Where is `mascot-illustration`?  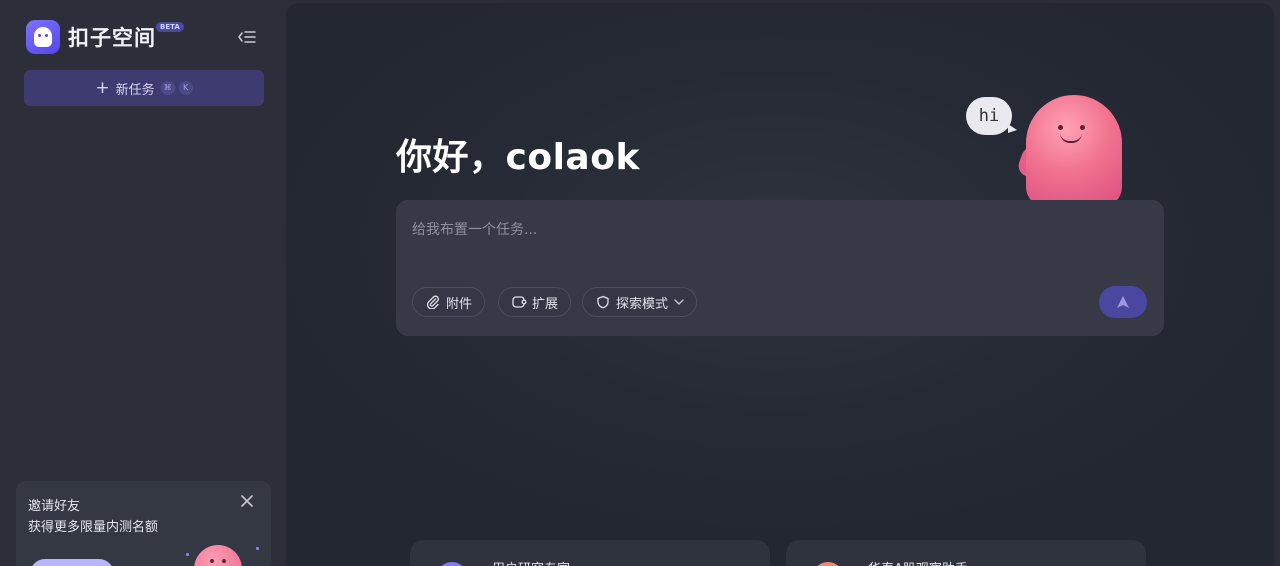
mascot-illustration is located at coordinates (1070, 151).